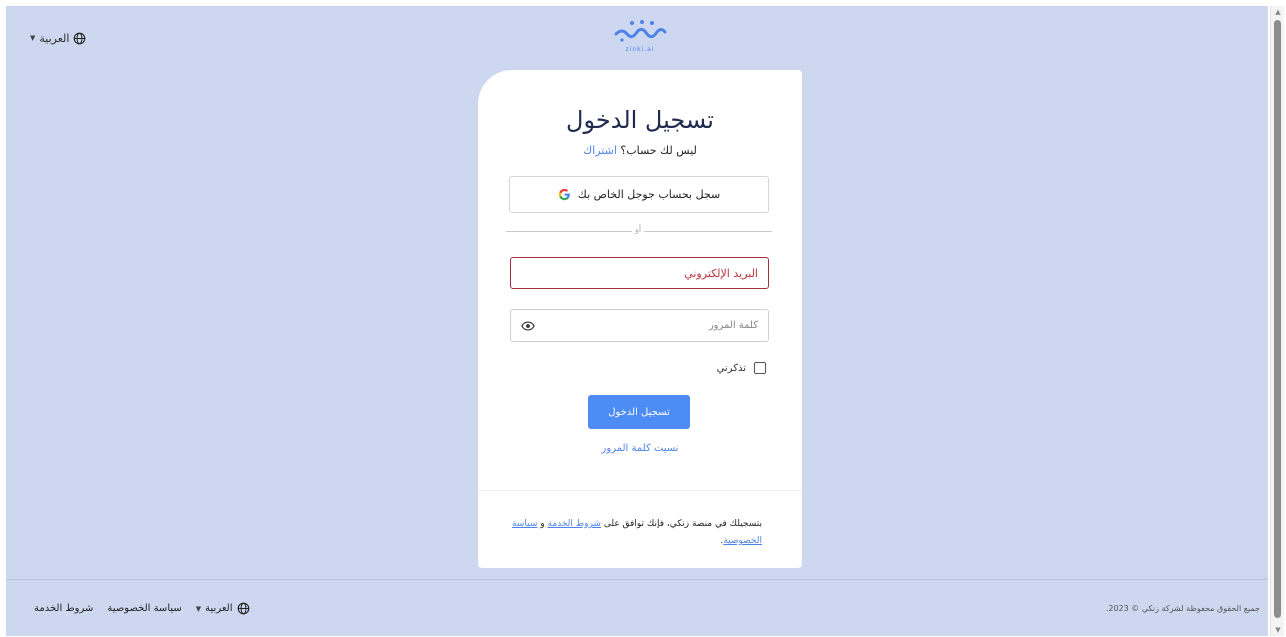 This screenshot has height=637, width=1286. Describe the element at coordinates (640, 448) in the screenshot. I see `forgot-password-link: نسيت كلمة المرور` at that location.